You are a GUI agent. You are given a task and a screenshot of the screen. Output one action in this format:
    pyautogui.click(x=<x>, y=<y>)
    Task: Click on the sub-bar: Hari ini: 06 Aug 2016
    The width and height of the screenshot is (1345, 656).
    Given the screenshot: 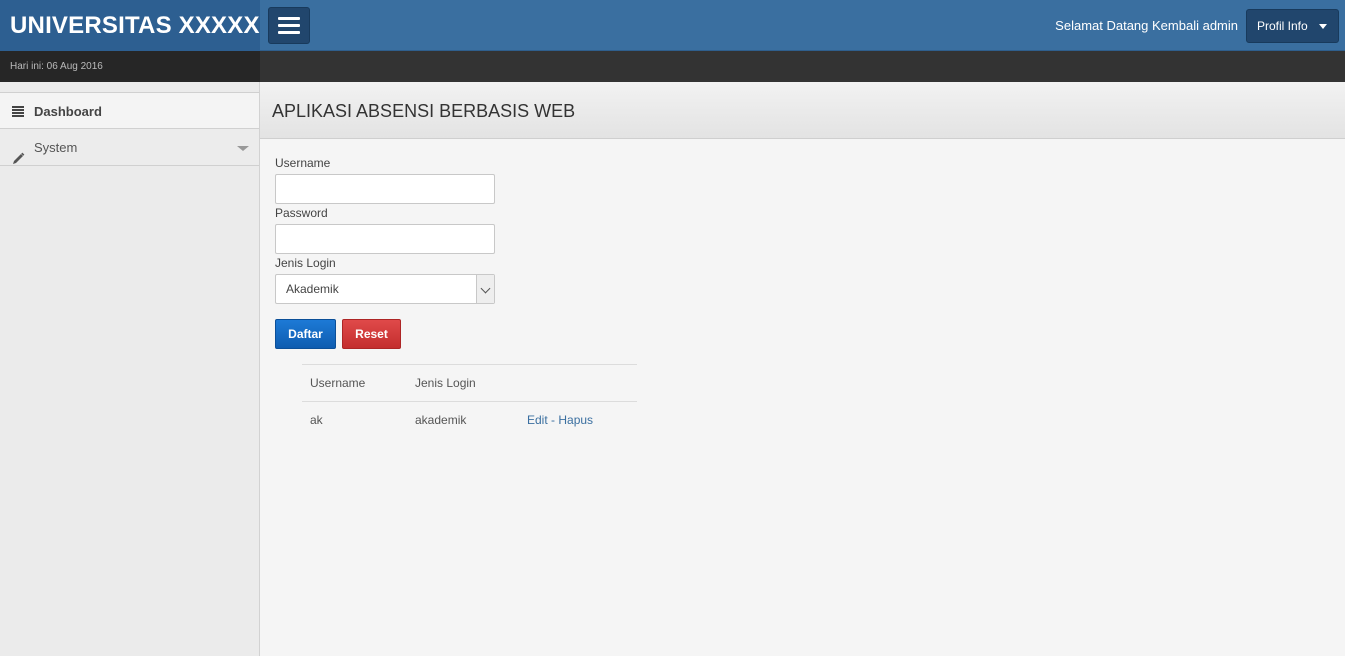 What is the action you would take?
    pyautogui.click(x=672, y=66)
    